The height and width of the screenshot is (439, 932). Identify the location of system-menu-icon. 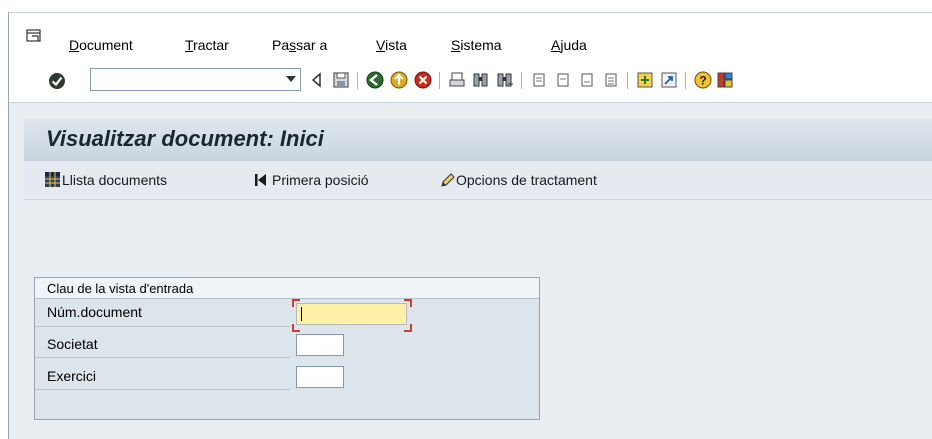
(34, 36).